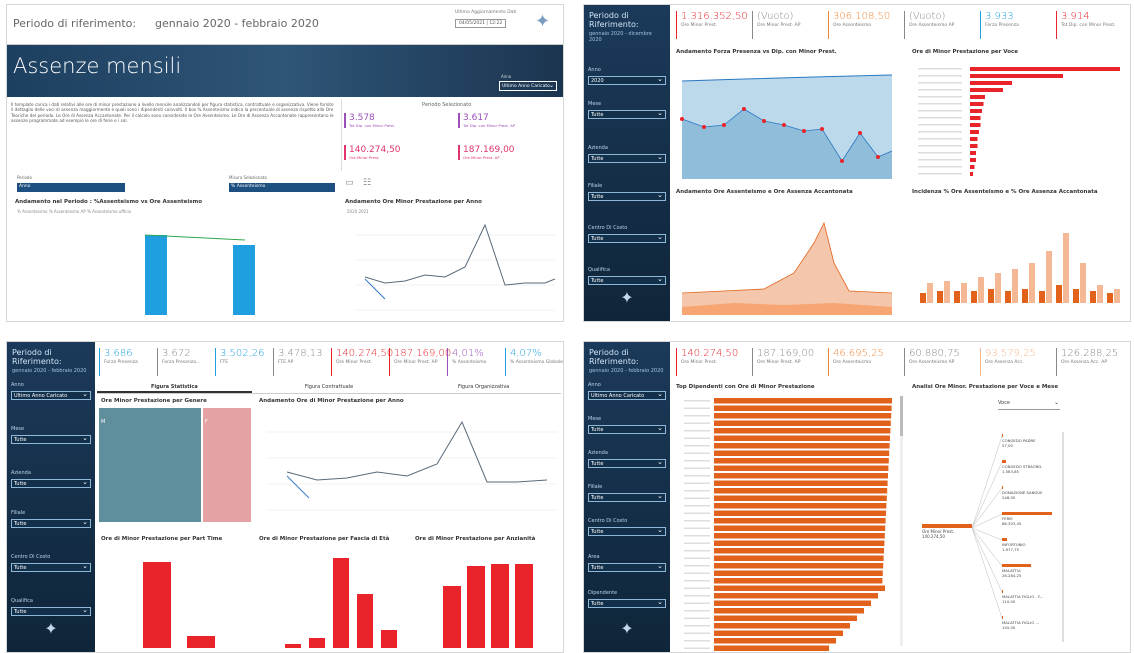  Describe the element at coordinates (595, 419) in the screenshot. I see `filter-label: Mese` at that location.